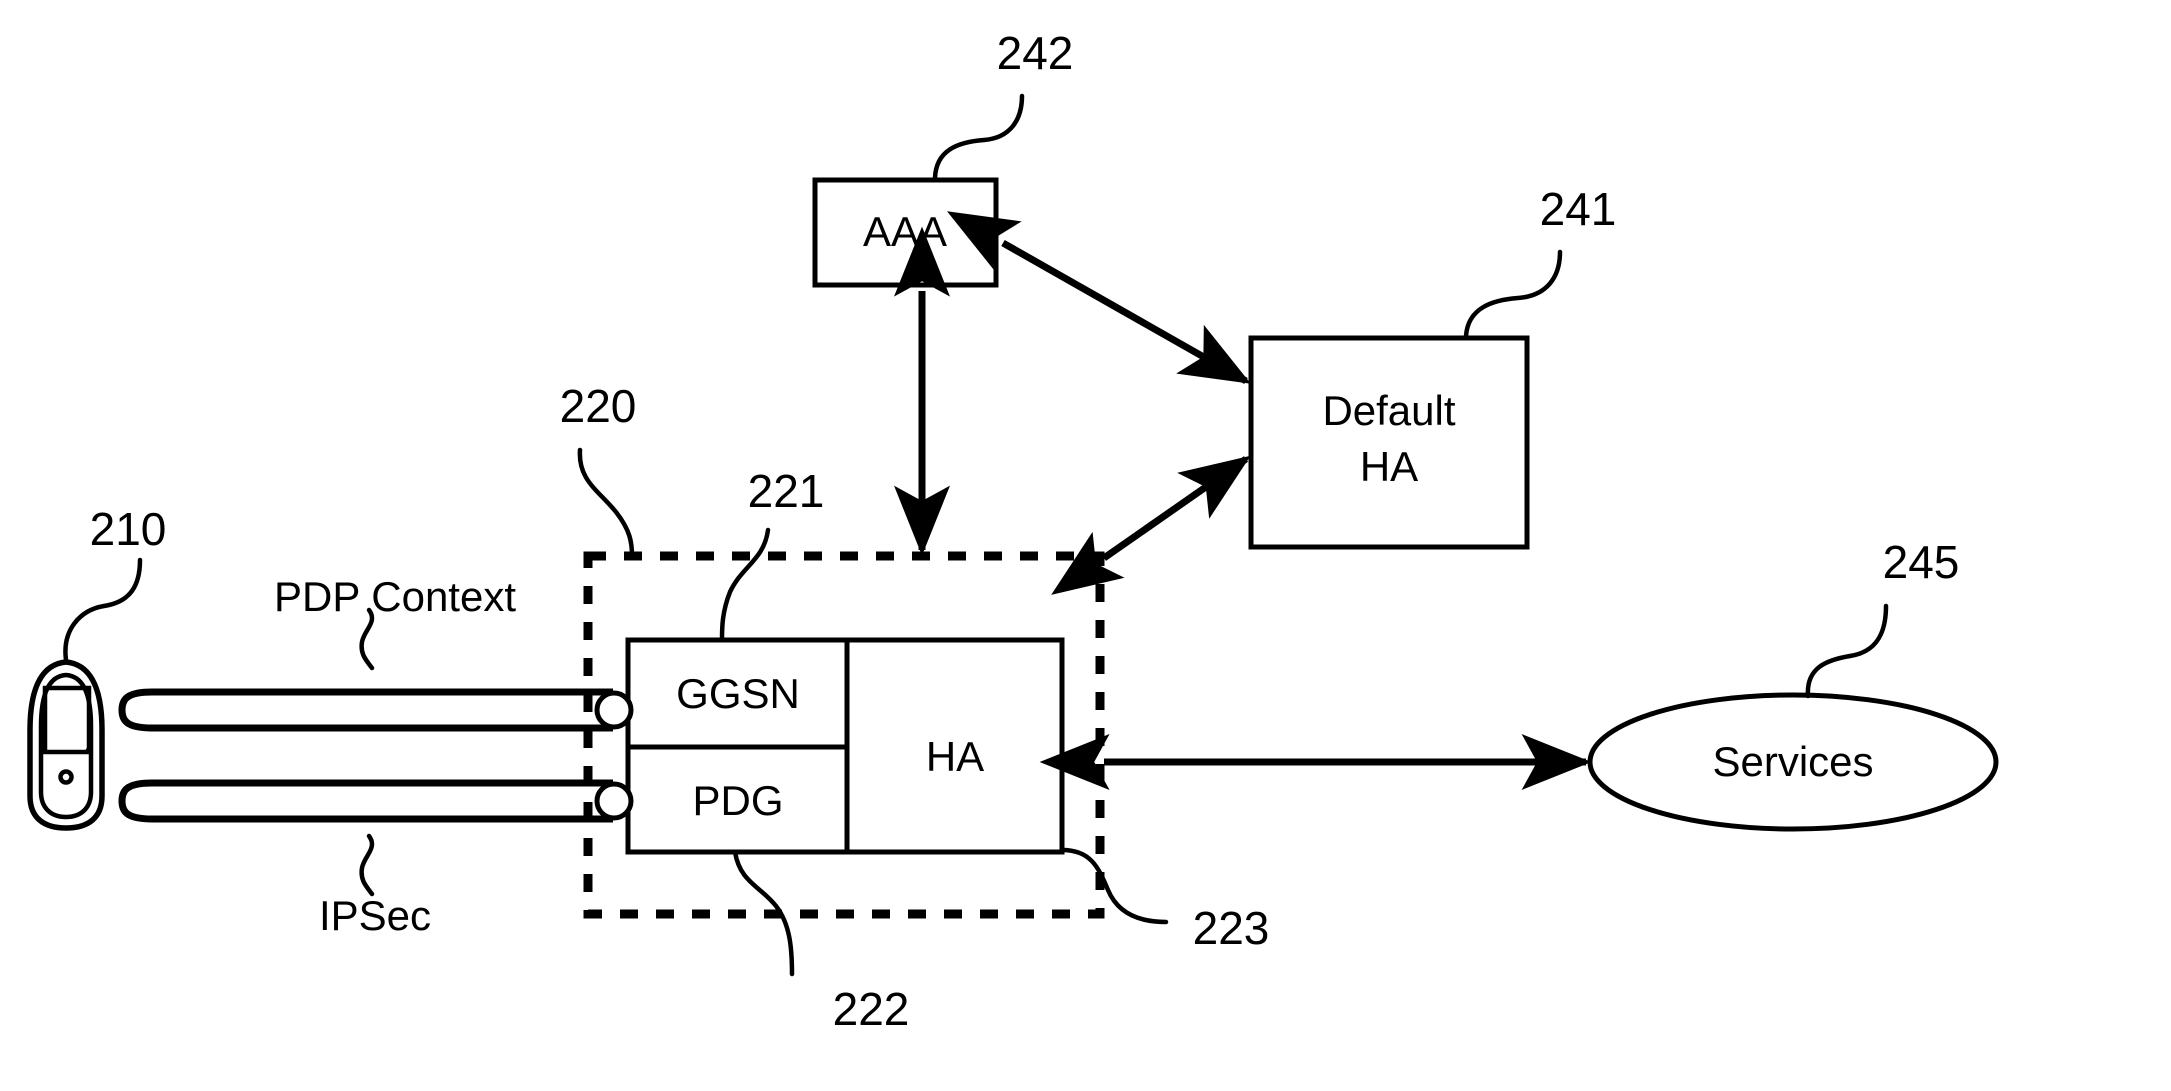  What do you see at coordinates (614, 710) in the screenshot?
I see `pdp-endpoint-circle` at bounding box center [614, 710].